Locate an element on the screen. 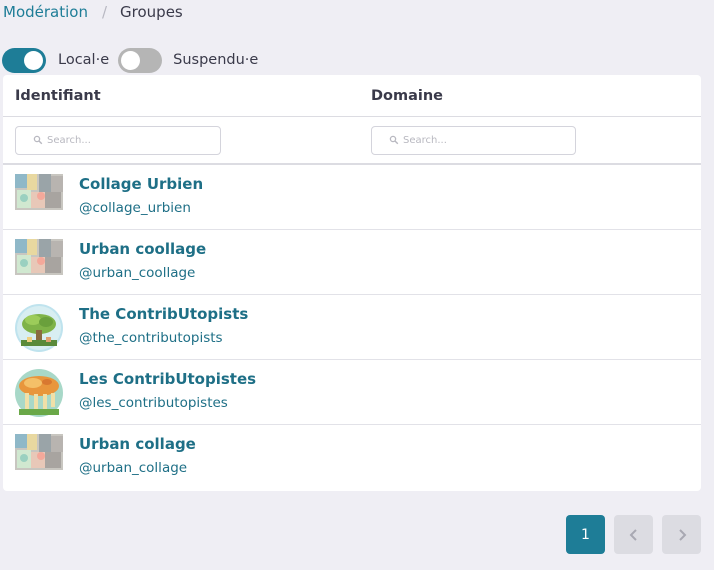  table-row: The ContribUtopists @the_contributopists is located at coordinates (352, 327).